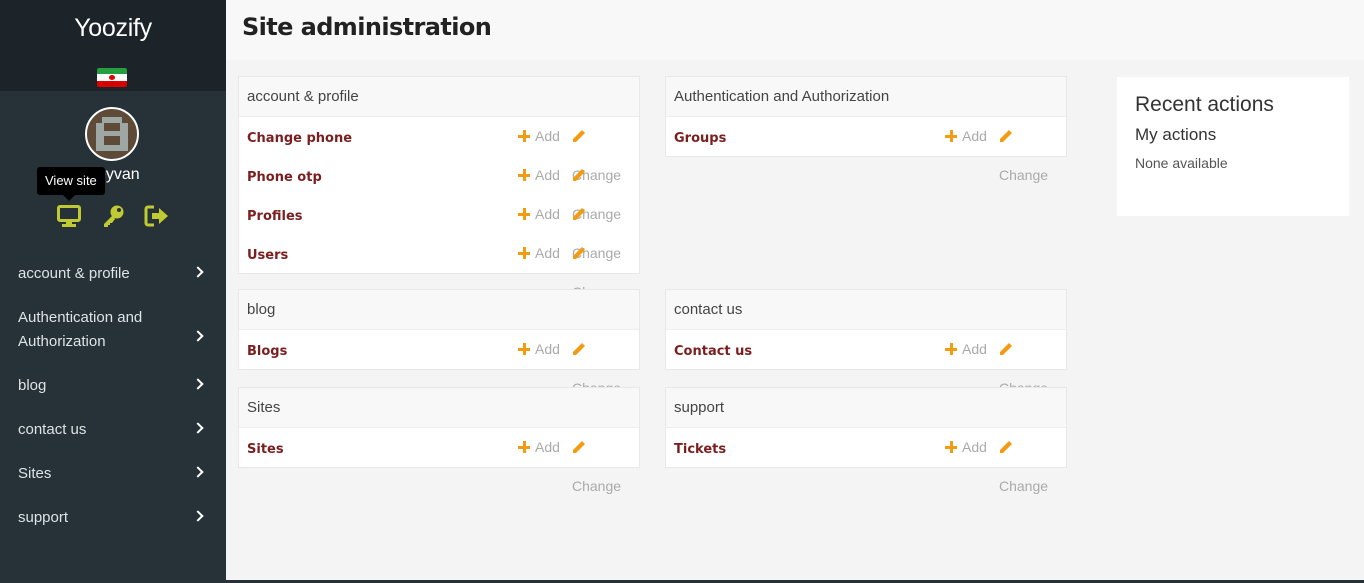  What do you see at coordinates (113, 174) in the screenshot?
I see `username: Keyvan` at bounding box center [113, 174].